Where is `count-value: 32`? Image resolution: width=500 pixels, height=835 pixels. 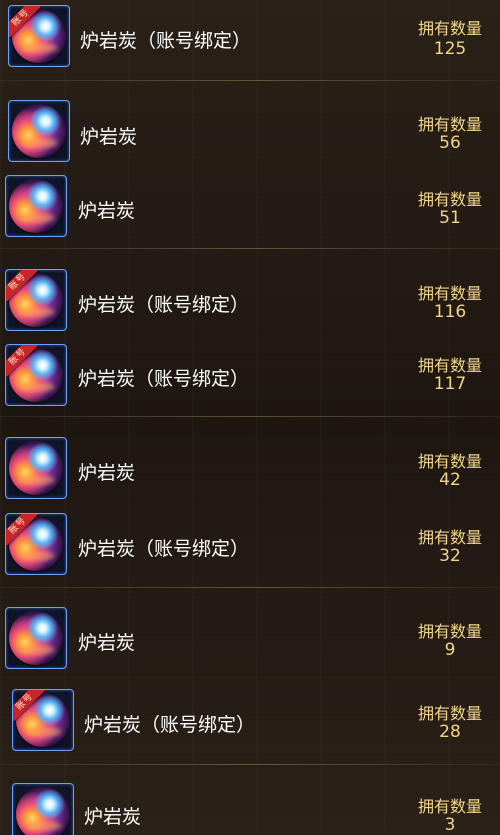 count-value: 32 is located at coordinates (450, 556).